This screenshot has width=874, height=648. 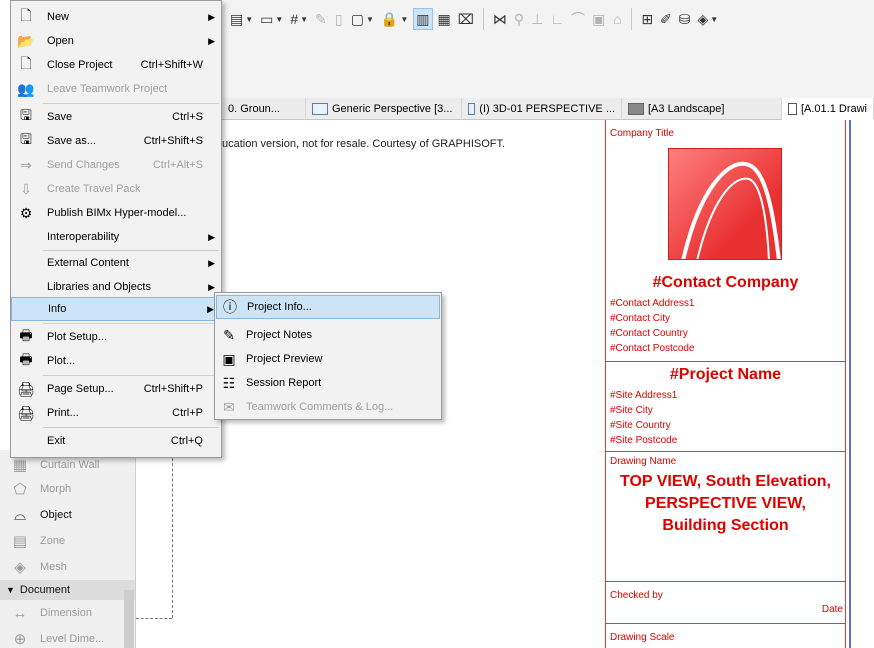 What do you see at coordinates (116, 117) in the screenshot?
I see `menu-item-save: 🖫 Save Ctrl+S` at bounding box center [116, 117].